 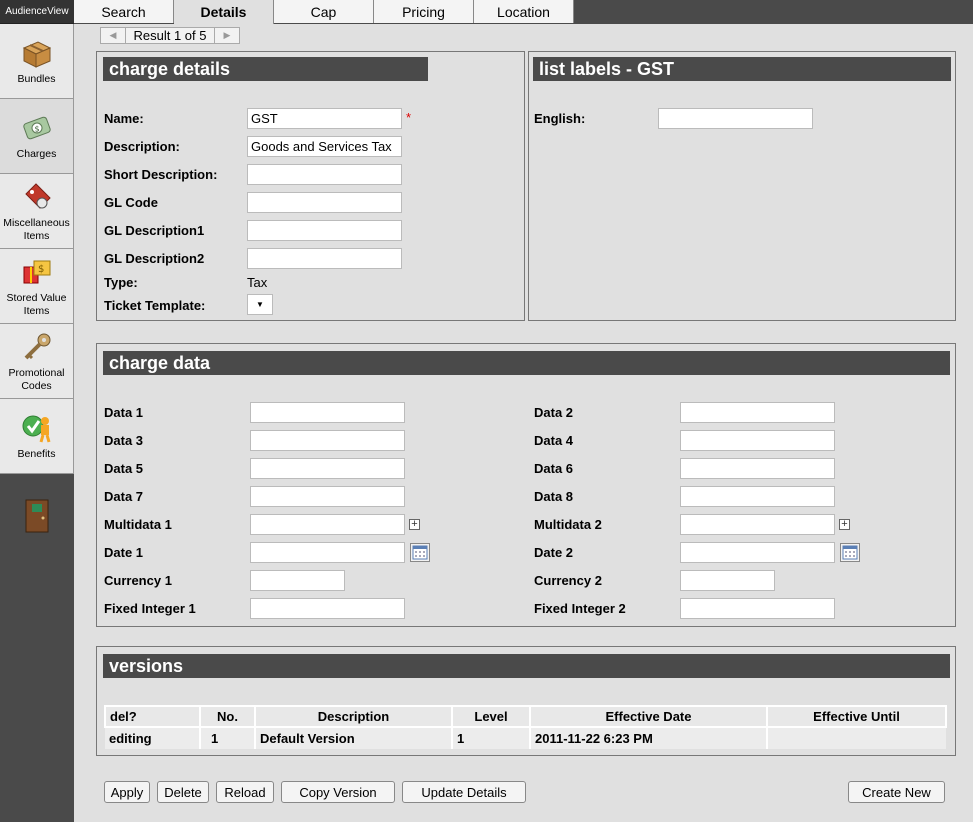 What do you see at coordinates (37, 286) in the screenshot?
I see `sidebar-item-stored-value-items: $ Stored Value Items` at bounding box center [37, 286].